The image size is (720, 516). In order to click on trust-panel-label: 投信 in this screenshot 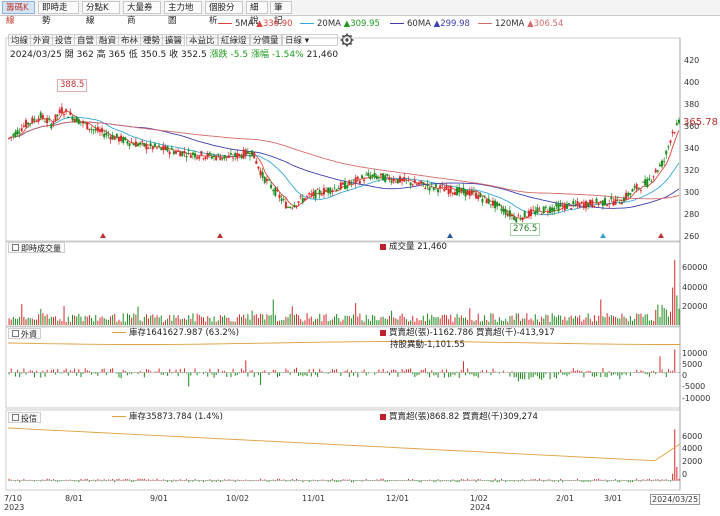, I will do `click(24, 417)`.